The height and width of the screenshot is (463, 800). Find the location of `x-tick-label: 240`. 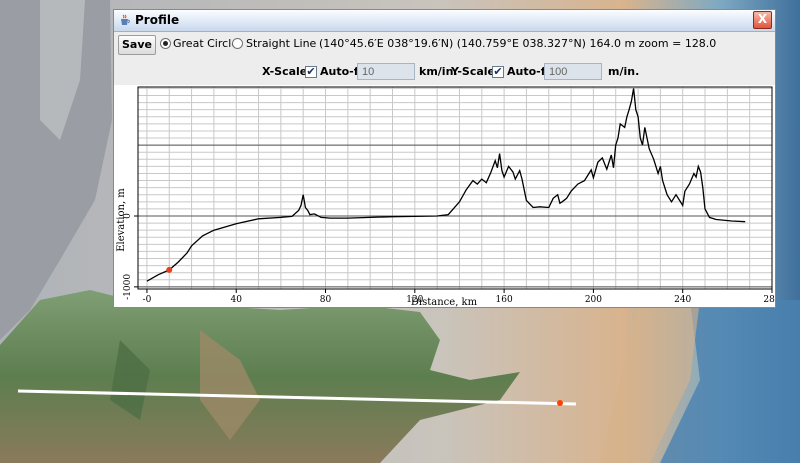

x-tick-label: 240 is located at coordinates (682, 300).